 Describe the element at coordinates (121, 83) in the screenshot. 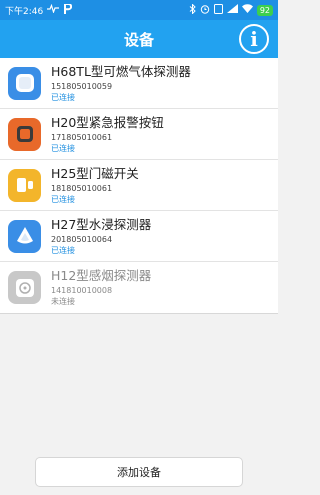

I see `device-info: H68TL型可燃气体探测器 151805010059 已连接` at that location.